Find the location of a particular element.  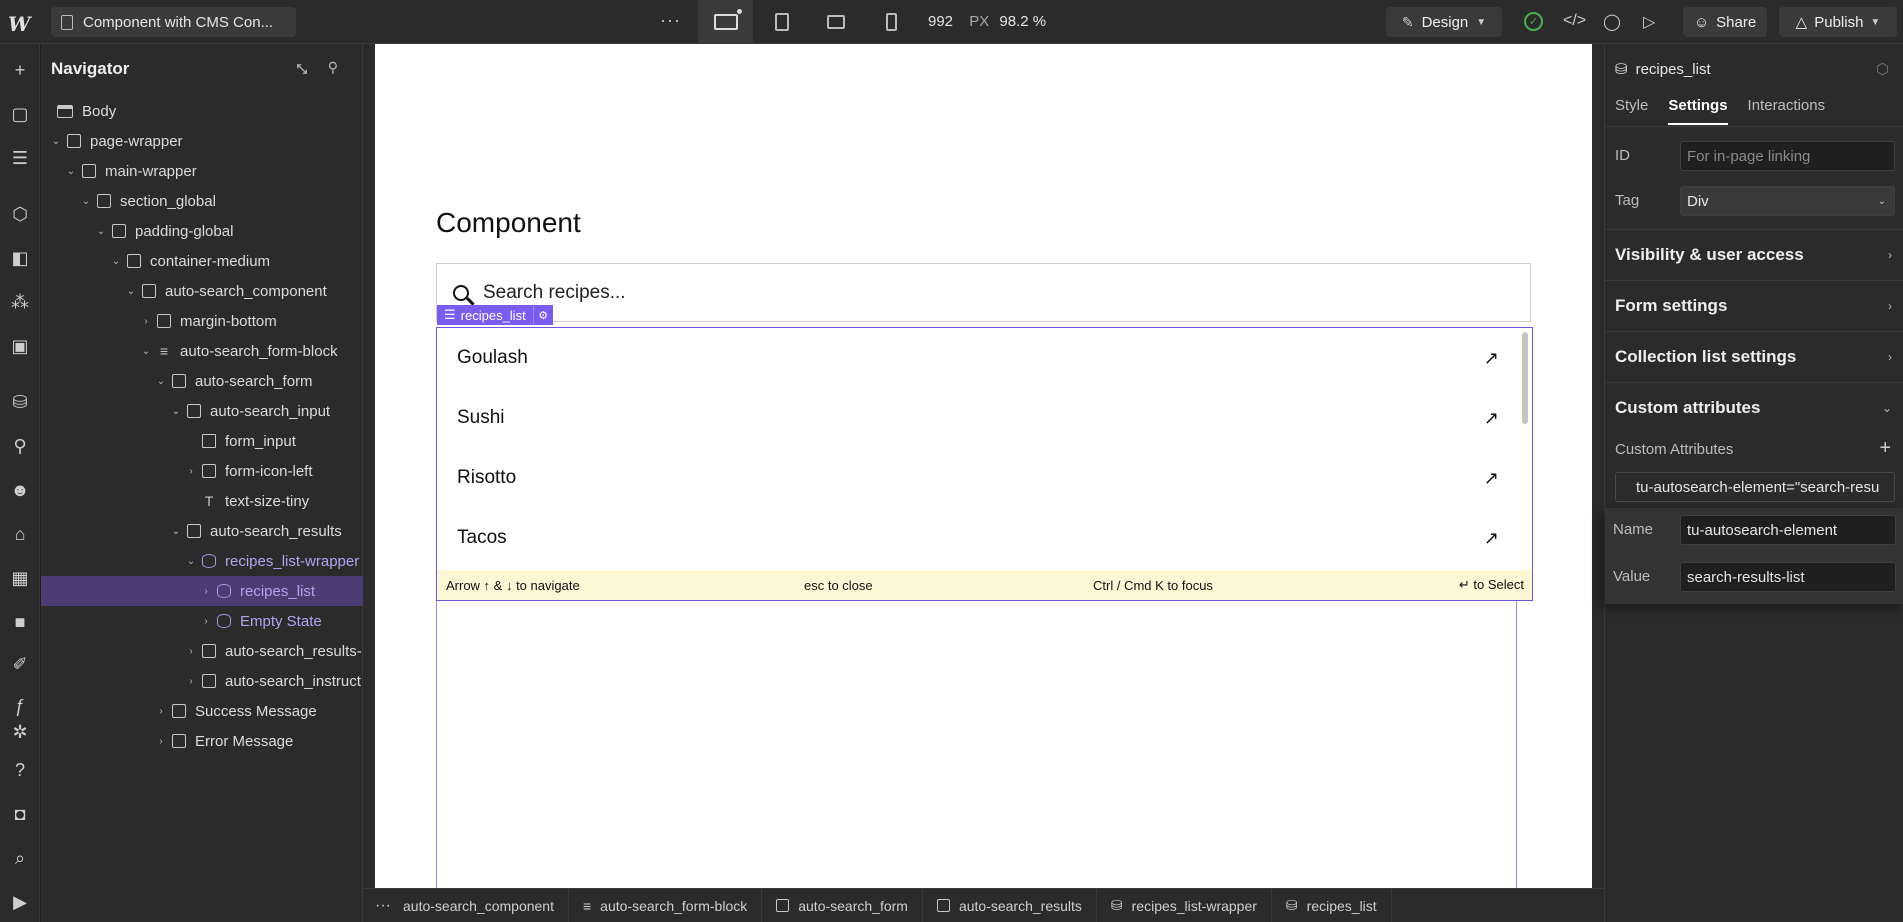

components-icon: ⬡ is located at coordinates (20, 214).